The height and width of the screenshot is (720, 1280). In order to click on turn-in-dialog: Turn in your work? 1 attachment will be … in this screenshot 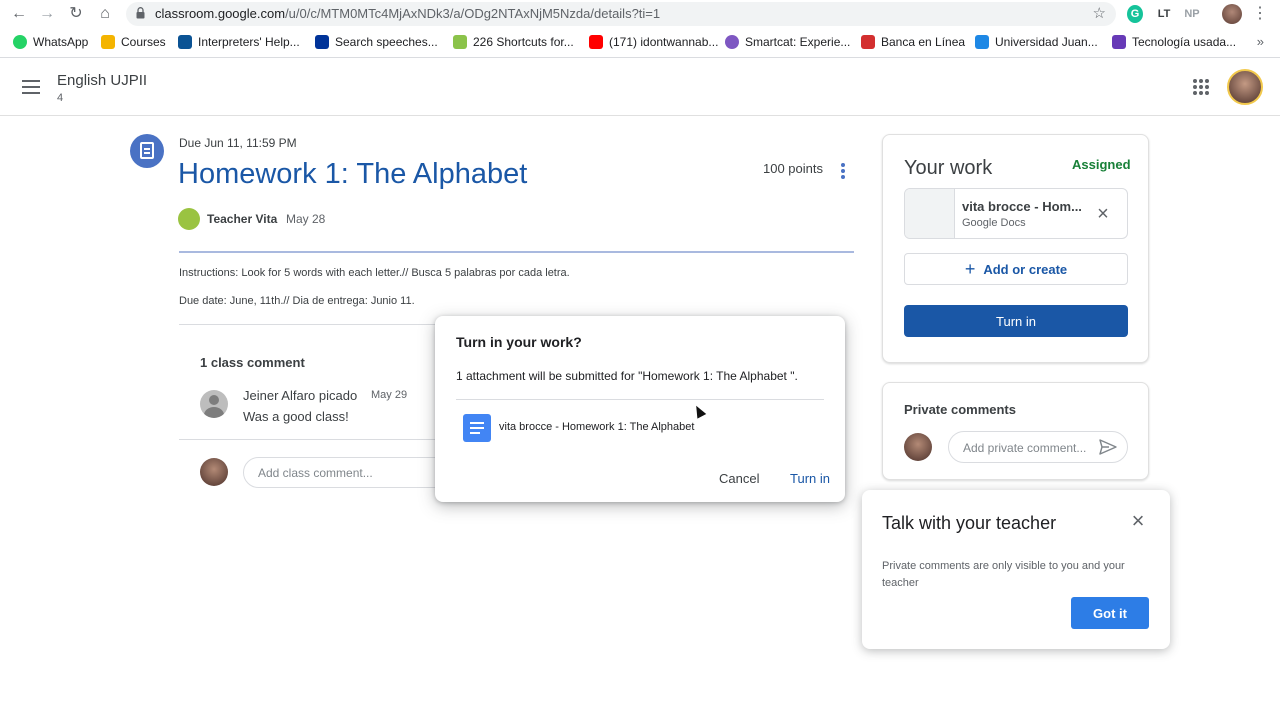, I will do `click(640, 409)`.